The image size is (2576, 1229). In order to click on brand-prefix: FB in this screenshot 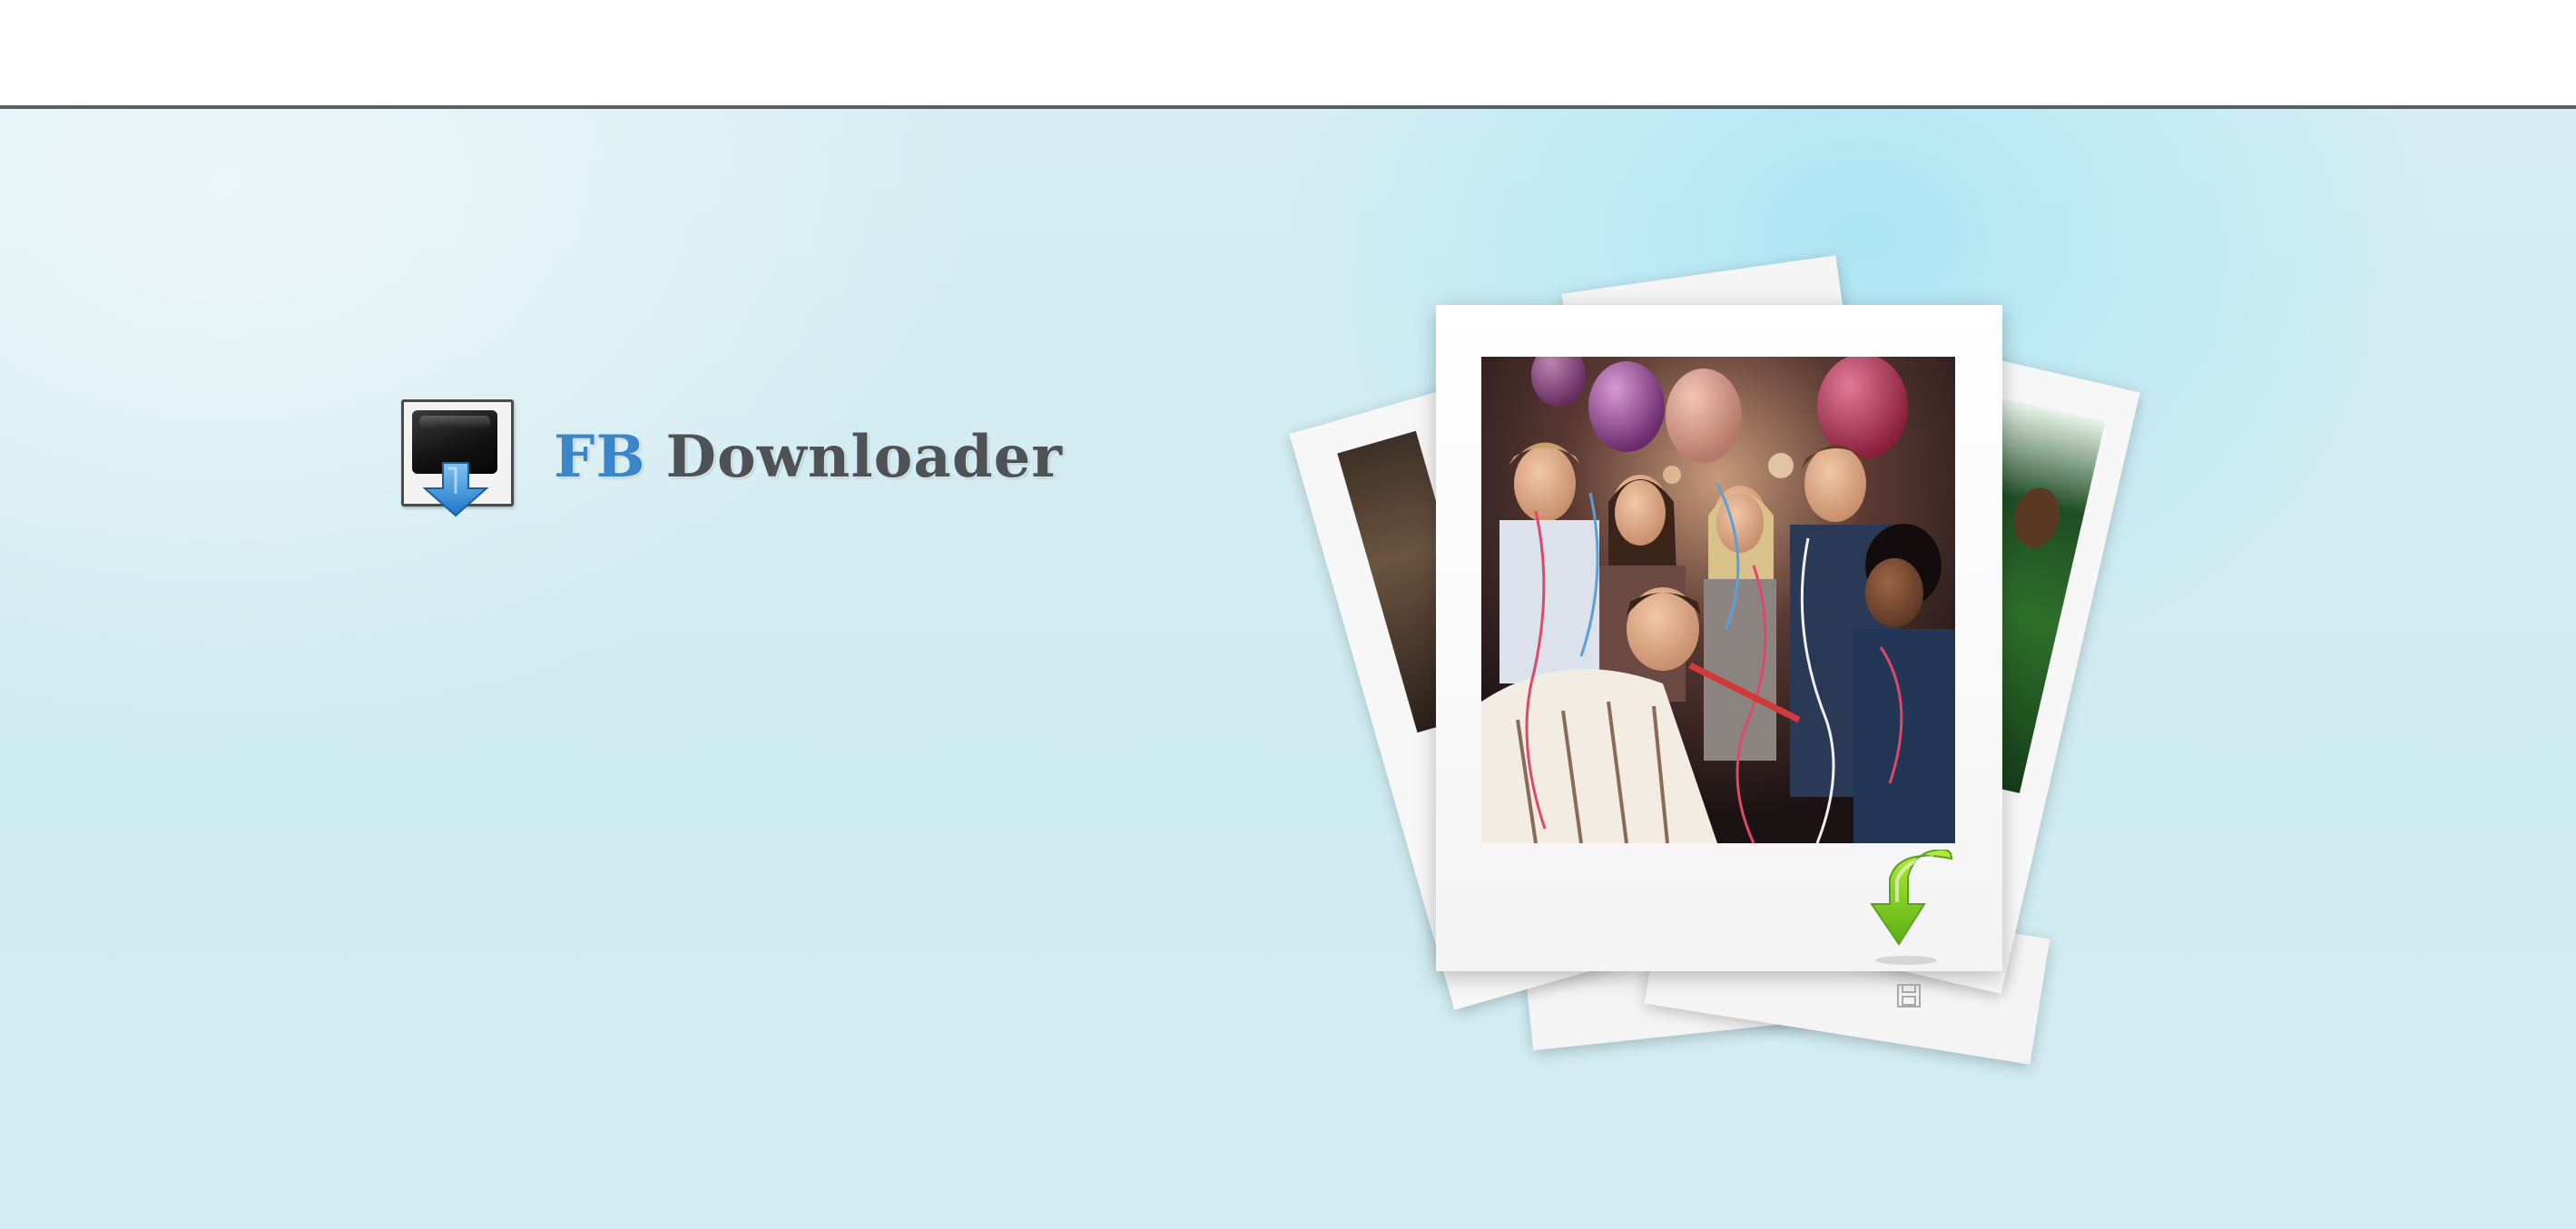, I will do `click(600, 457)`.